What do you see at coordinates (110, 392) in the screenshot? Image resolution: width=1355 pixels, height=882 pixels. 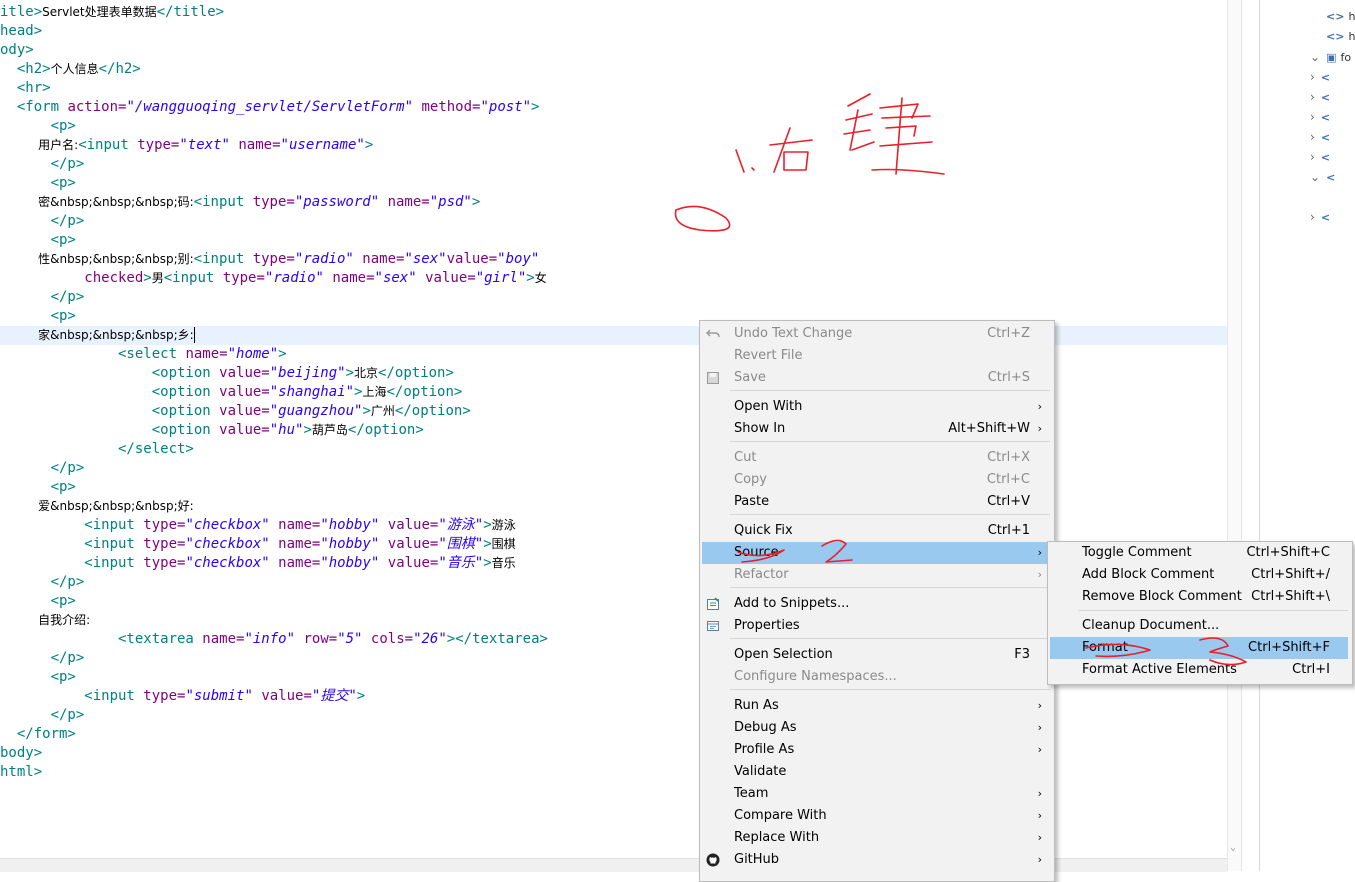 I see `code-tag: <option` at bounding box center [110, 392].